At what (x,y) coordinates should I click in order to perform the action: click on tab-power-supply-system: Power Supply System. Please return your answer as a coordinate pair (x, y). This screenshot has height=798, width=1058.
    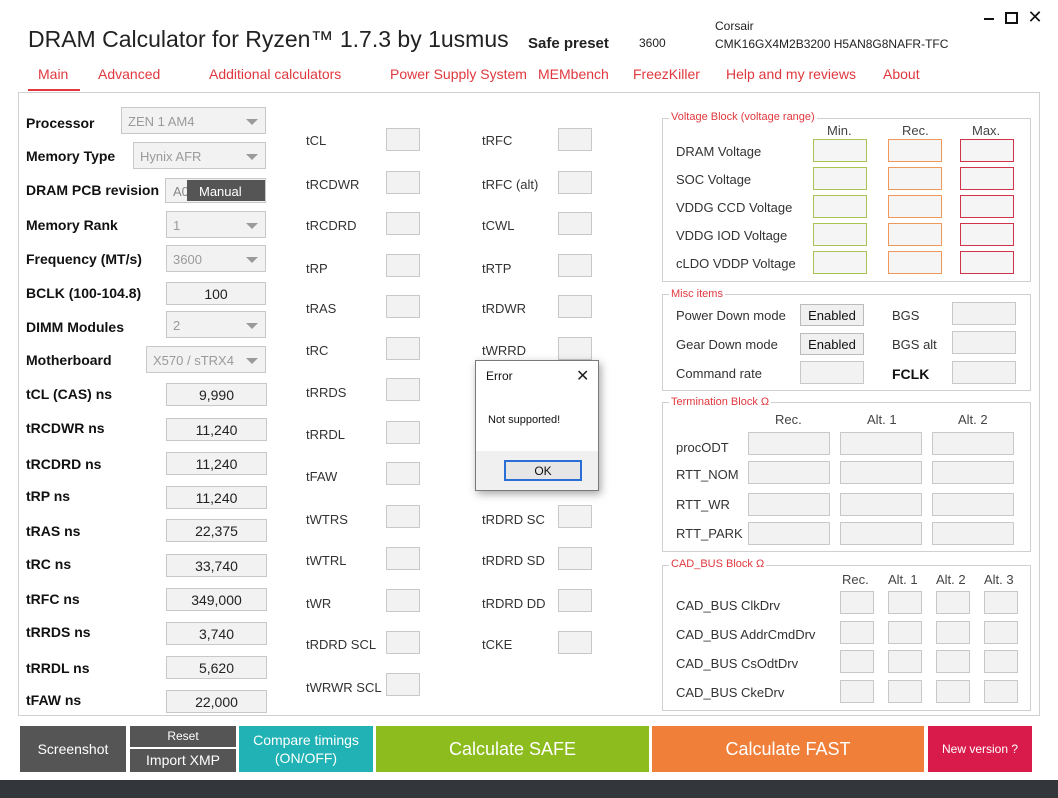
    Looking at the image, I should click on (458, 74).